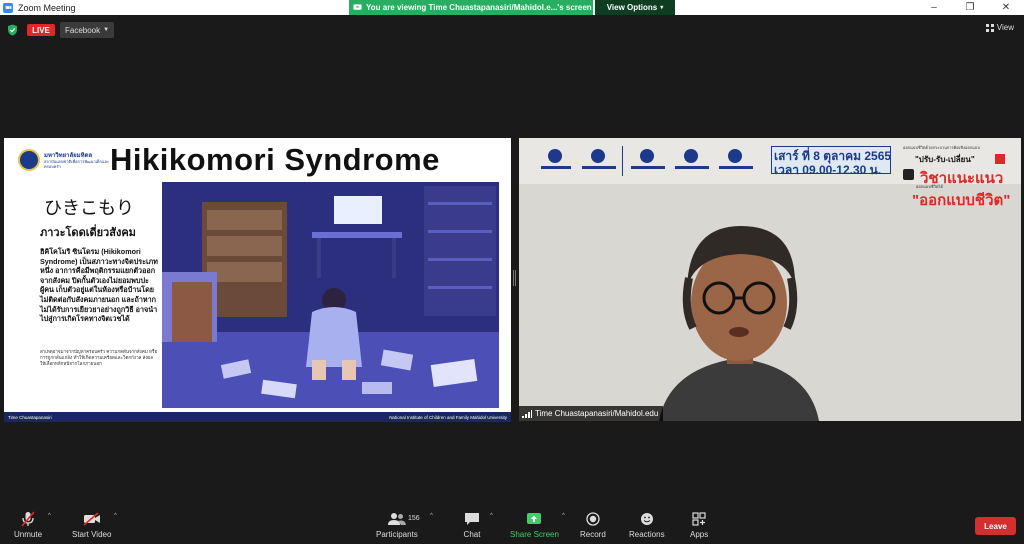 The width and height of the screenshot is (1024, 544). I want to click on chat-icon, so click(472, 519).